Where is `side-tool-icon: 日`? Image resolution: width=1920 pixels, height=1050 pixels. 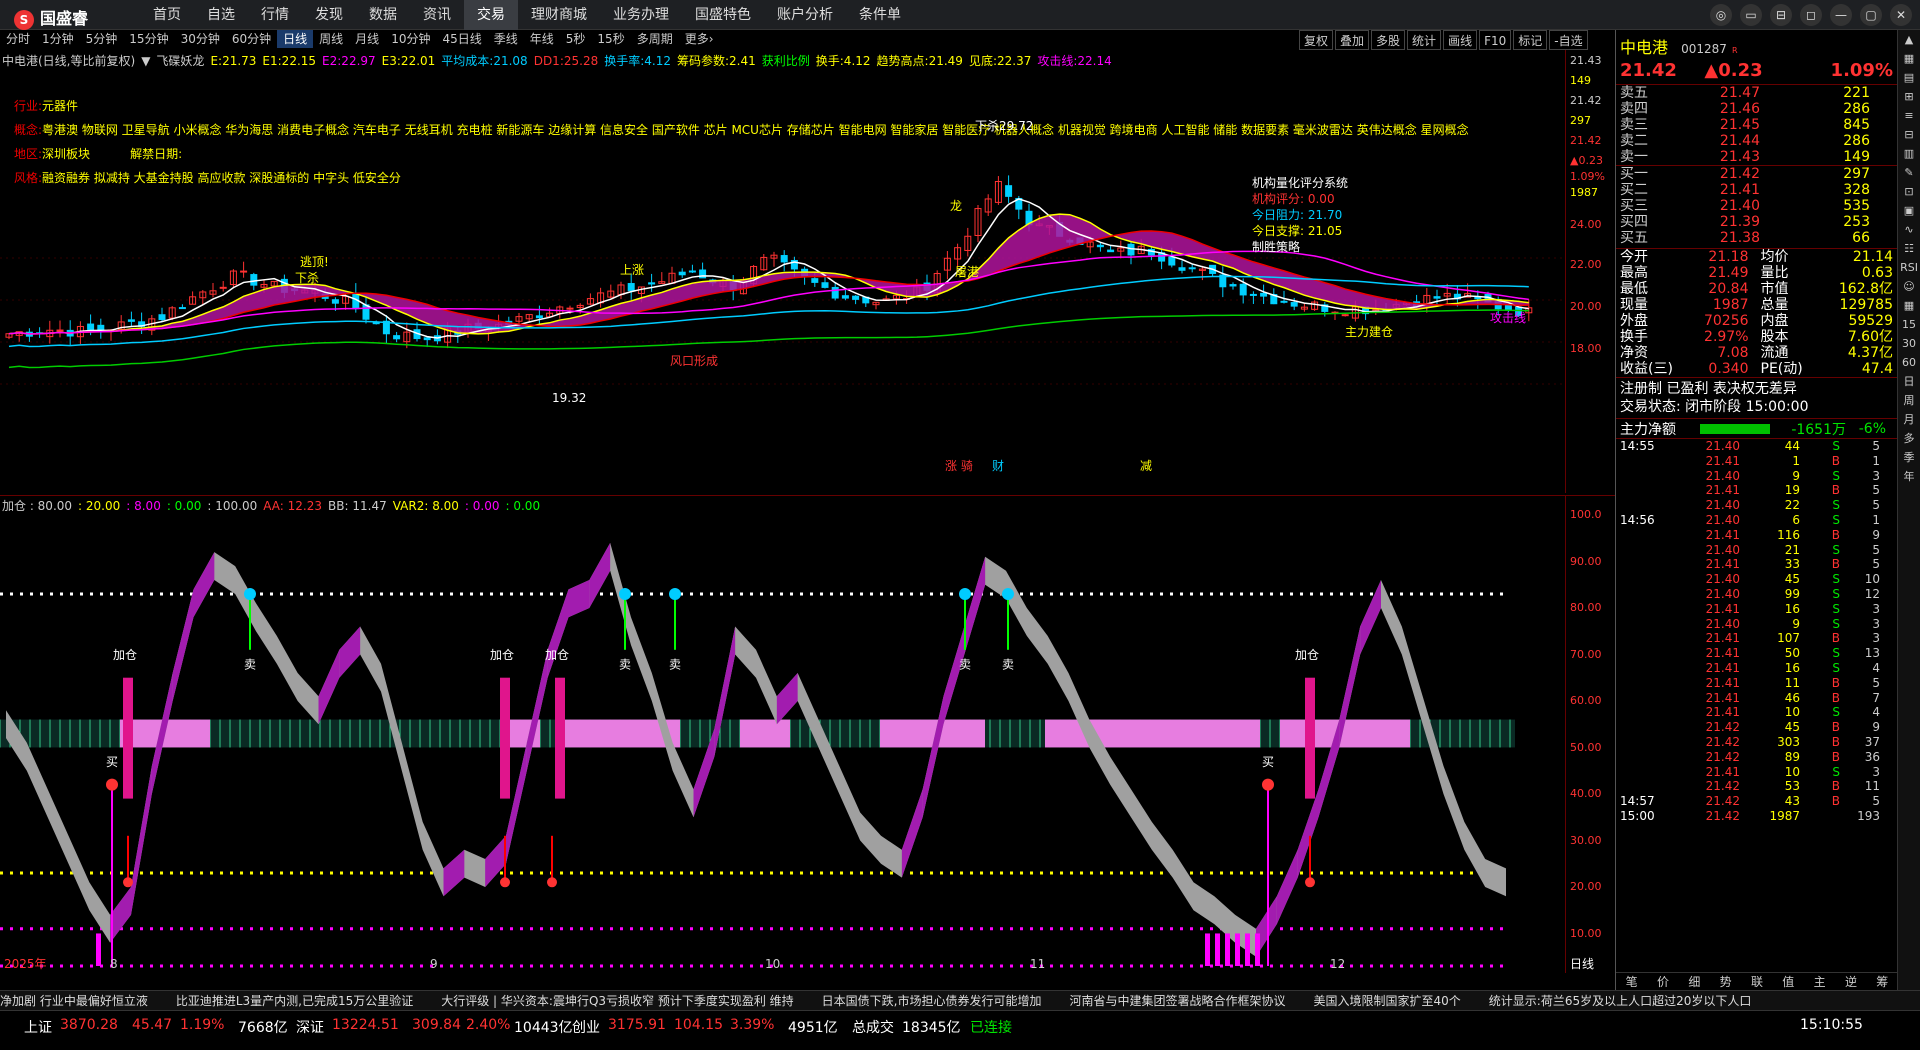
side-tool-icon: 日 is located at coordinates (1909, 381).